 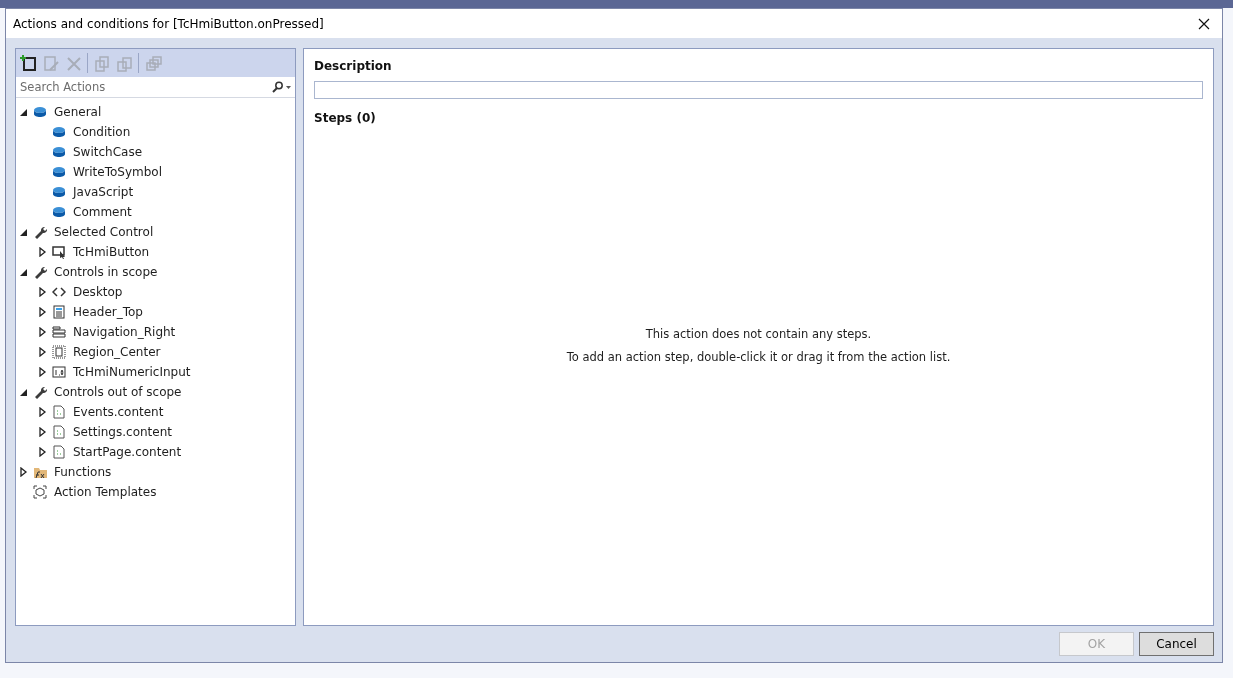 What do you see at coordinates (281, 87) in the screenshot?
I see `search-icon` at bounding box center [281, 87].